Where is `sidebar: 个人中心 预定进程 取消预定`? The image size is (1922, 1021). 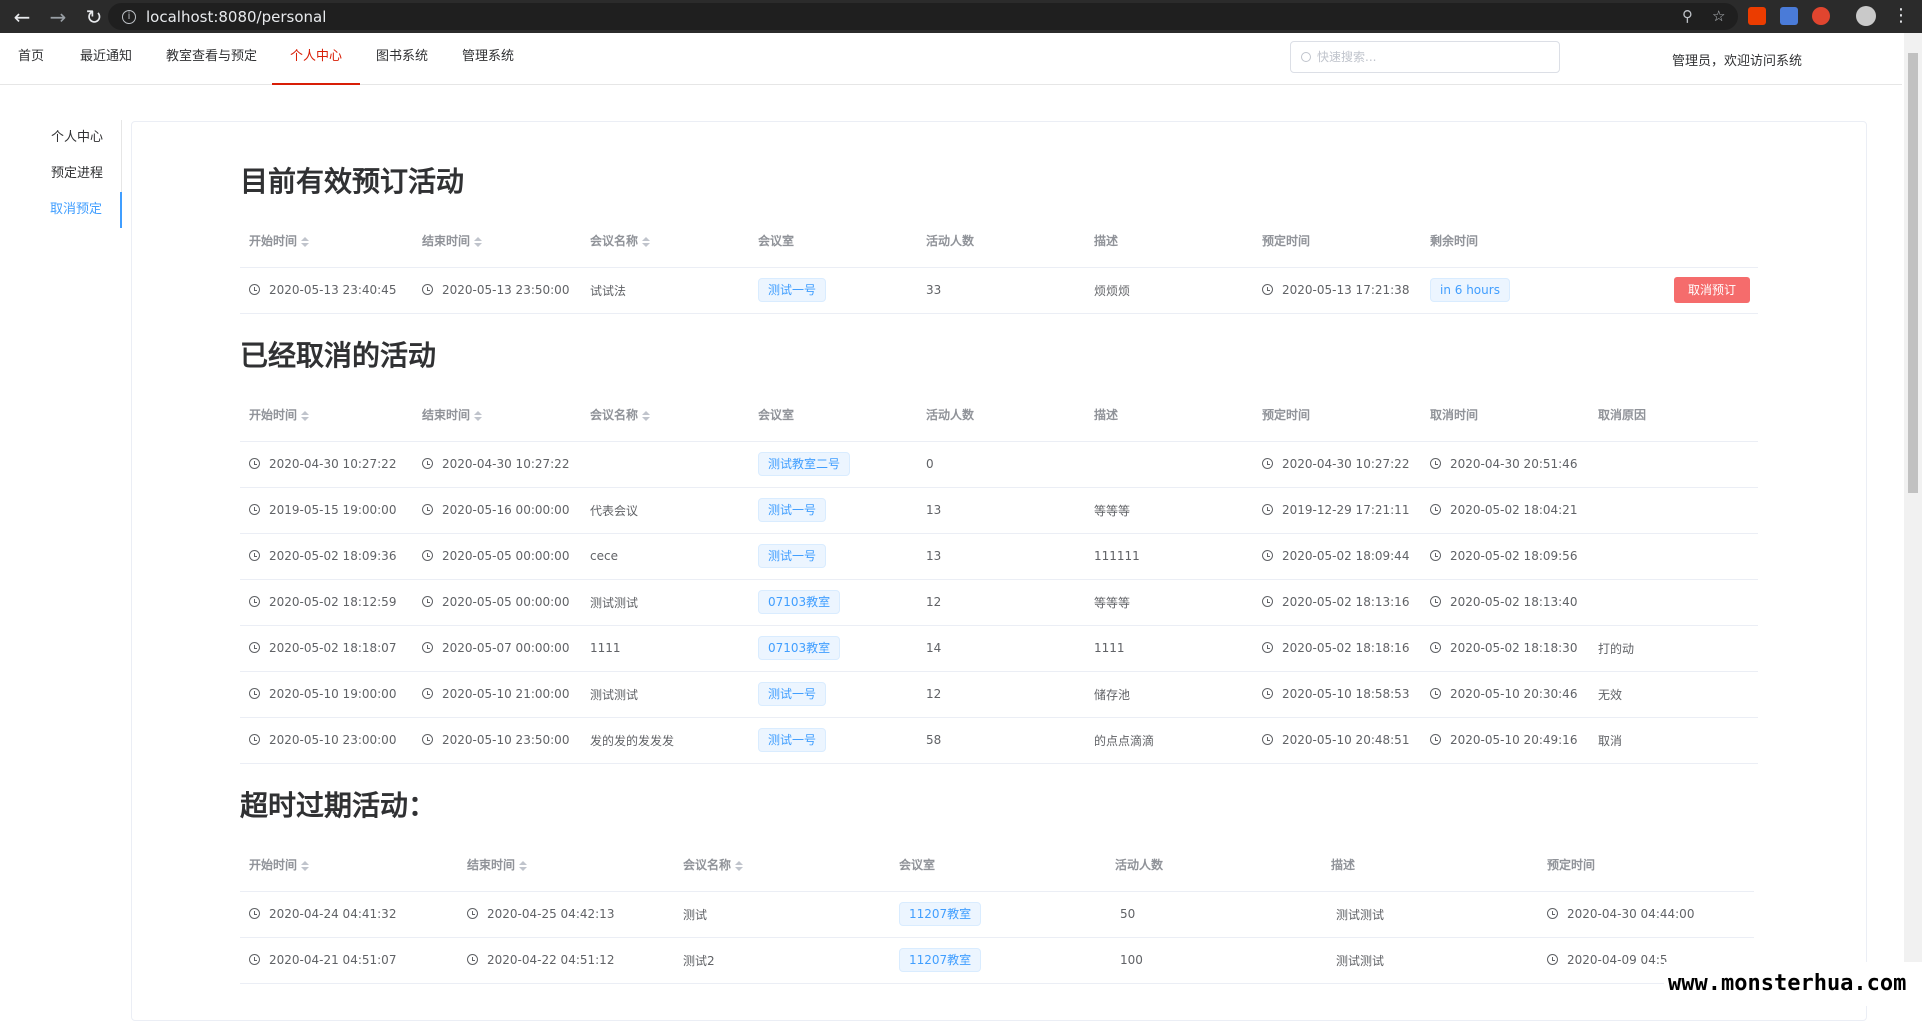 sidebar: 个人中心 预定进程 取消预定 is located at coordinates (61, 174).